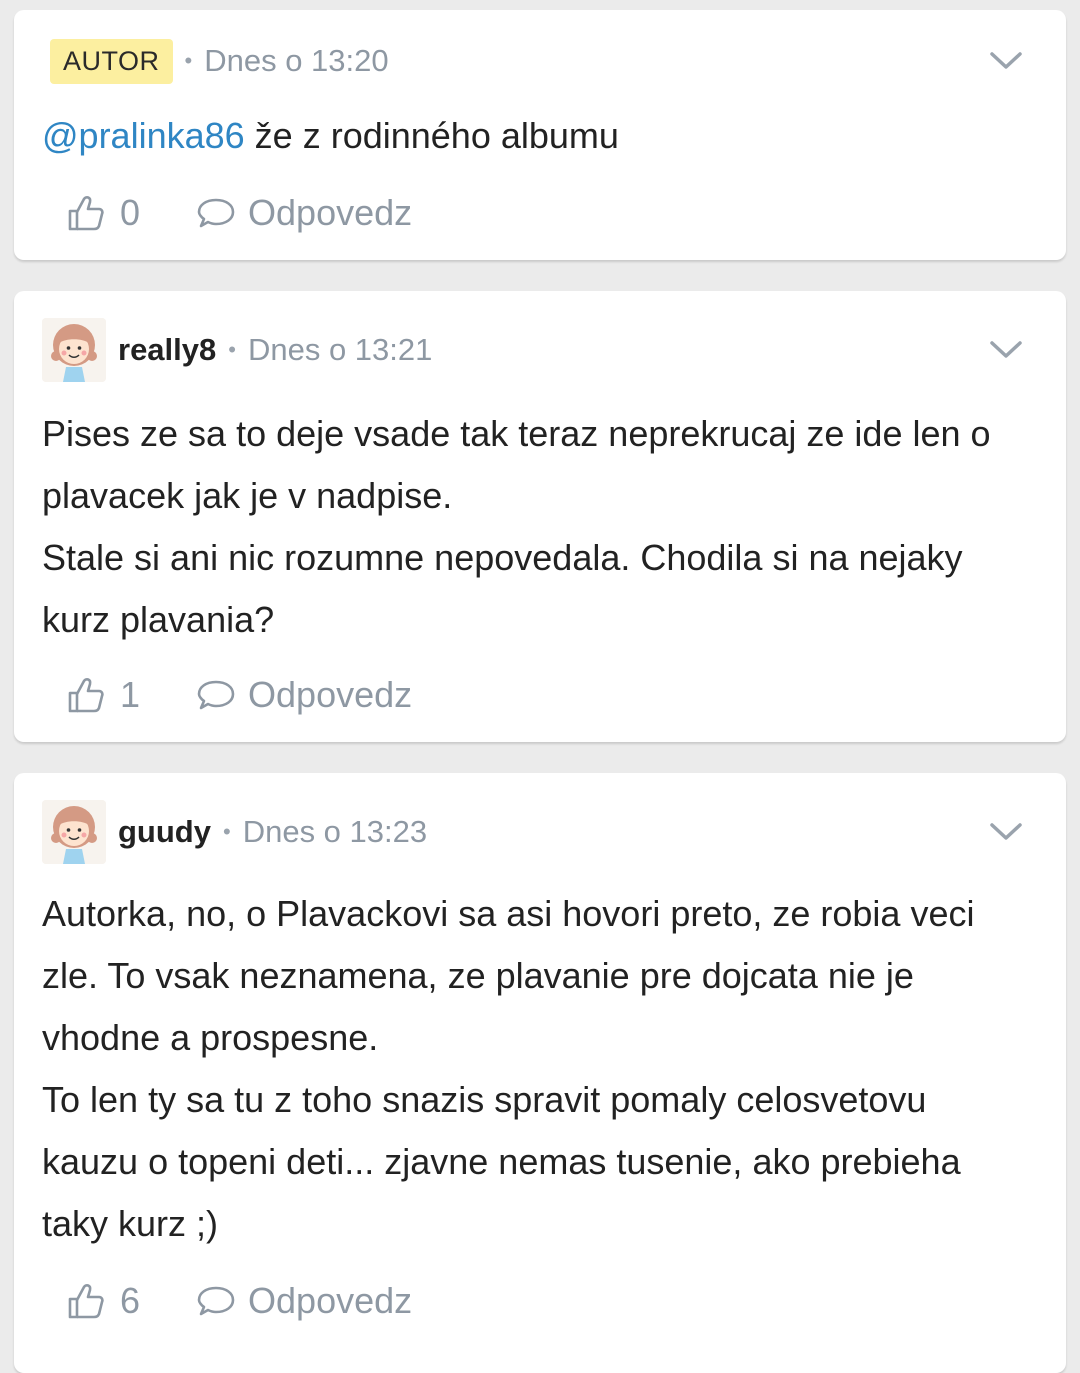 The image size is (1080, 1373). What do you see at coordinates (130, 212) in the screenshot?
I see `like-count: 0` at bounding box center [130, 212].